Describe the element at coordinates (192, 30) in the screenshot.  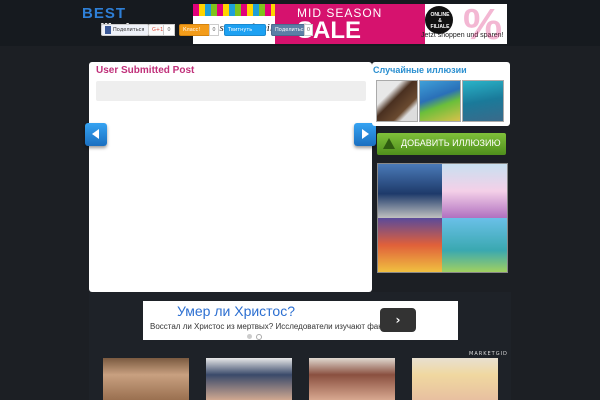
I see `ok-label: Класс!` at that location.